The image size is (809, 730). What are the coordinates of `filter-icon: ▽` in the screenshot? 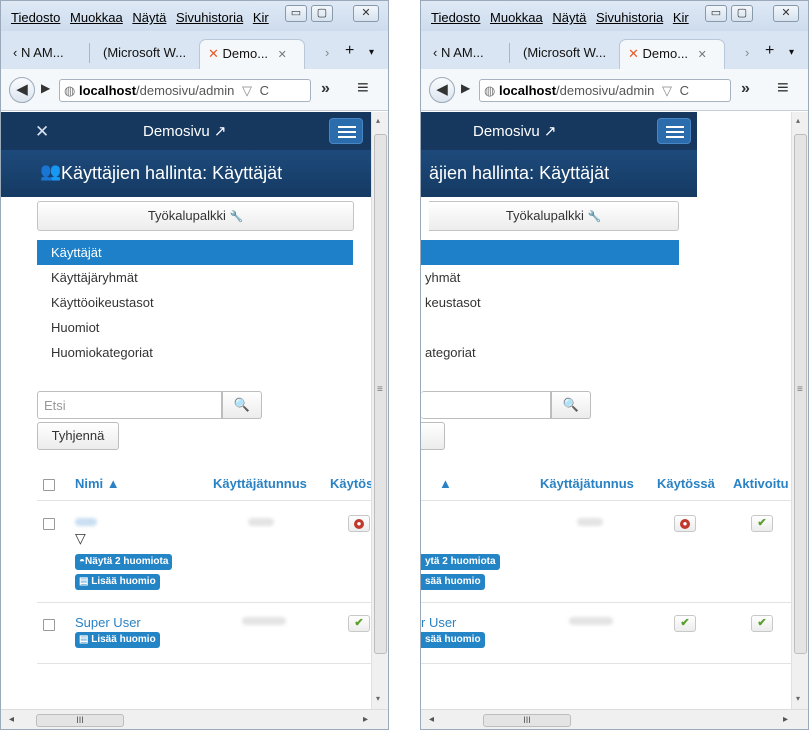 It's located at (80, 538).